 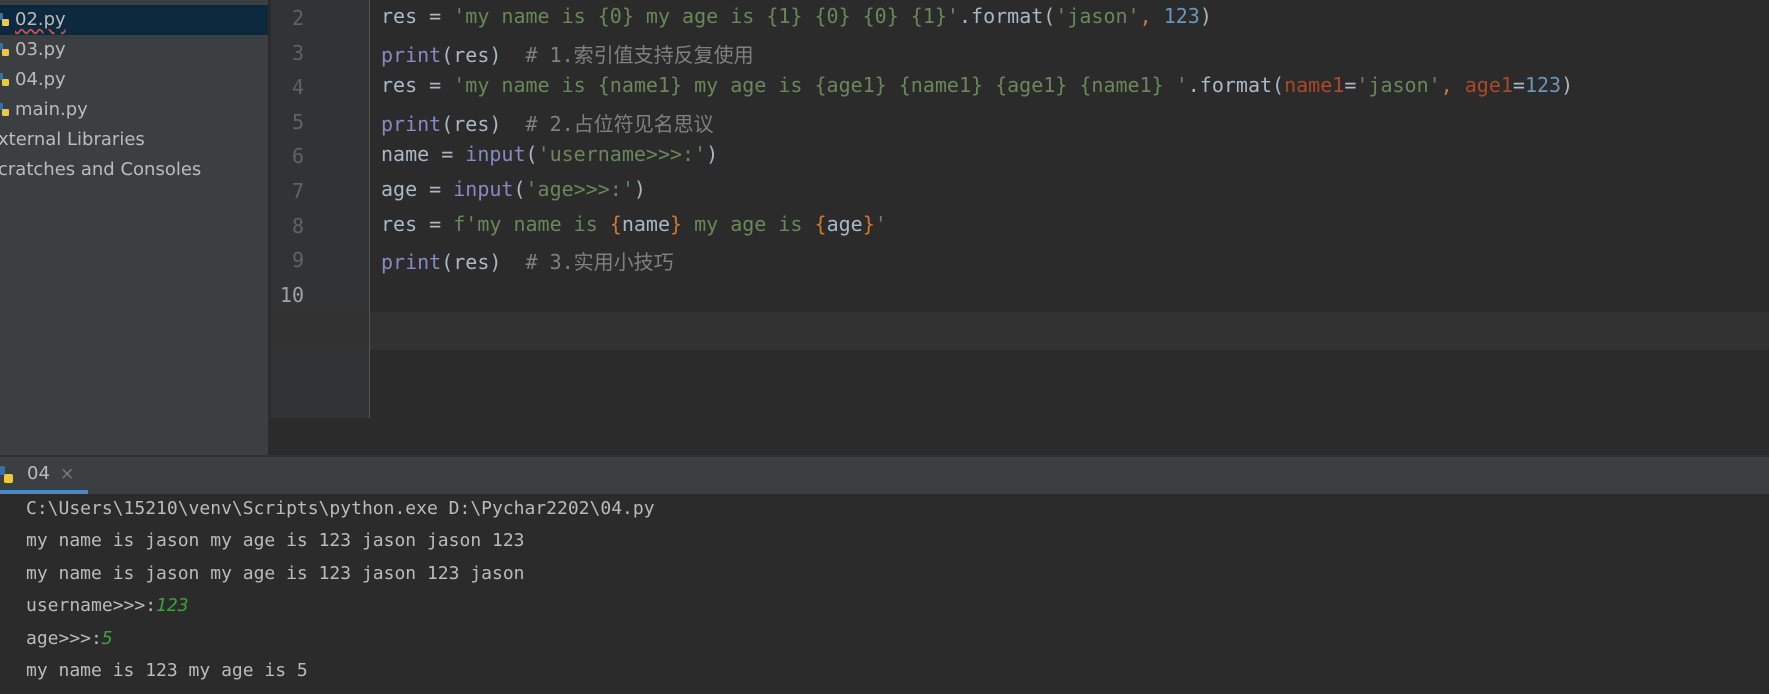 What do you see at coordinates (297, 156) in the screenshot?
I see `line-number: 6` at bounding box center [297, 156].